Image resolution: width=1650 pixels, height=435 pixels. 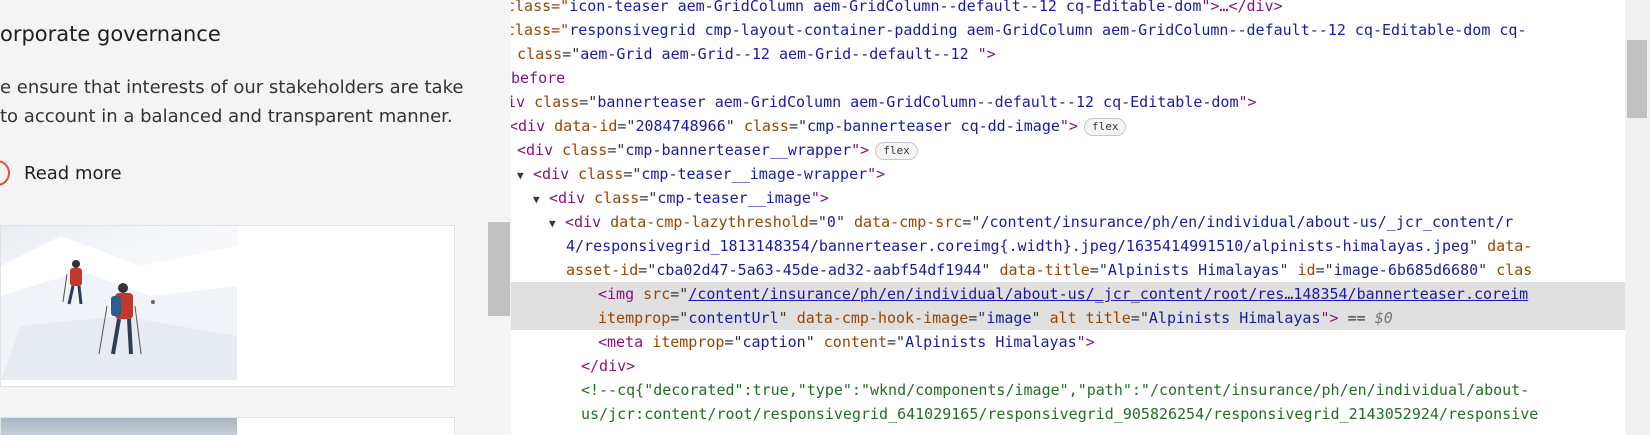 I want to click on code-token: cmp-bannerteaser cq-dd-image, so click(x=933, y=126).